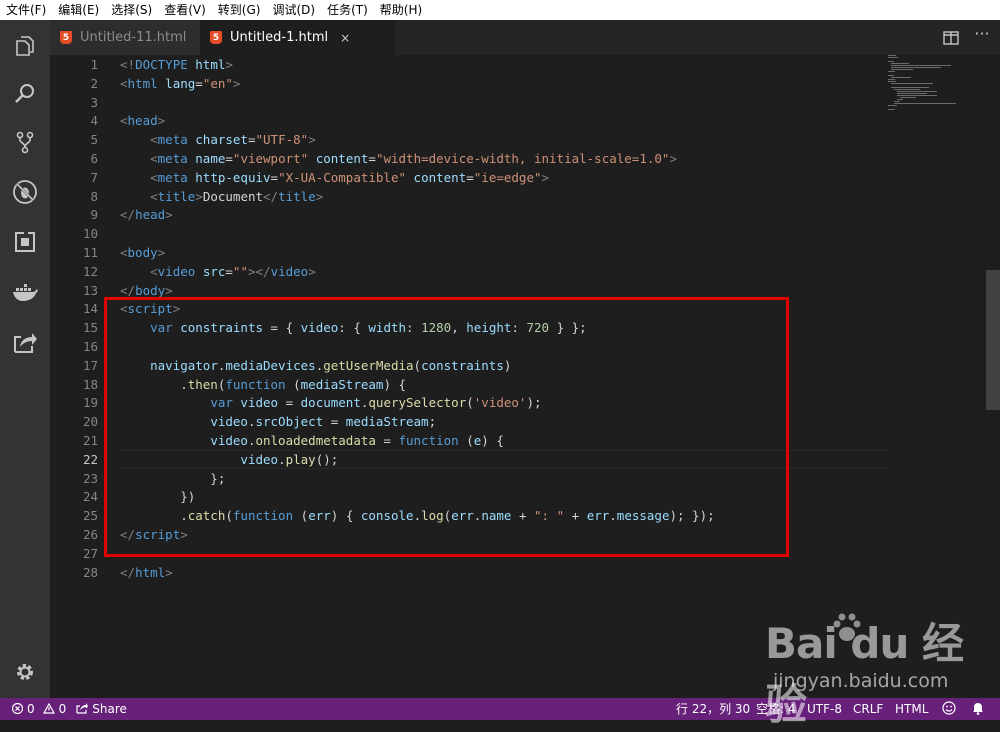 This screenshot has width=1000, height=732. I want to click on menu-item: 查看(V), so click(185, 10).